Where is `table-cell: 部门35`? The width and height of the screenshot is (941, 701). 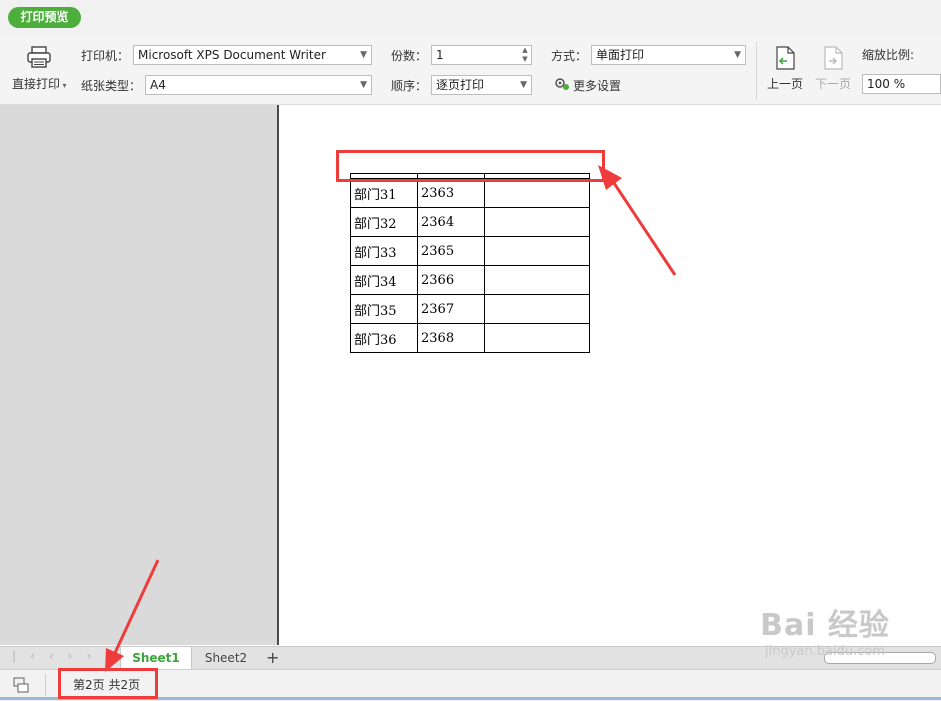 table-cell: 部门35 is located at coordinates (384, 309).